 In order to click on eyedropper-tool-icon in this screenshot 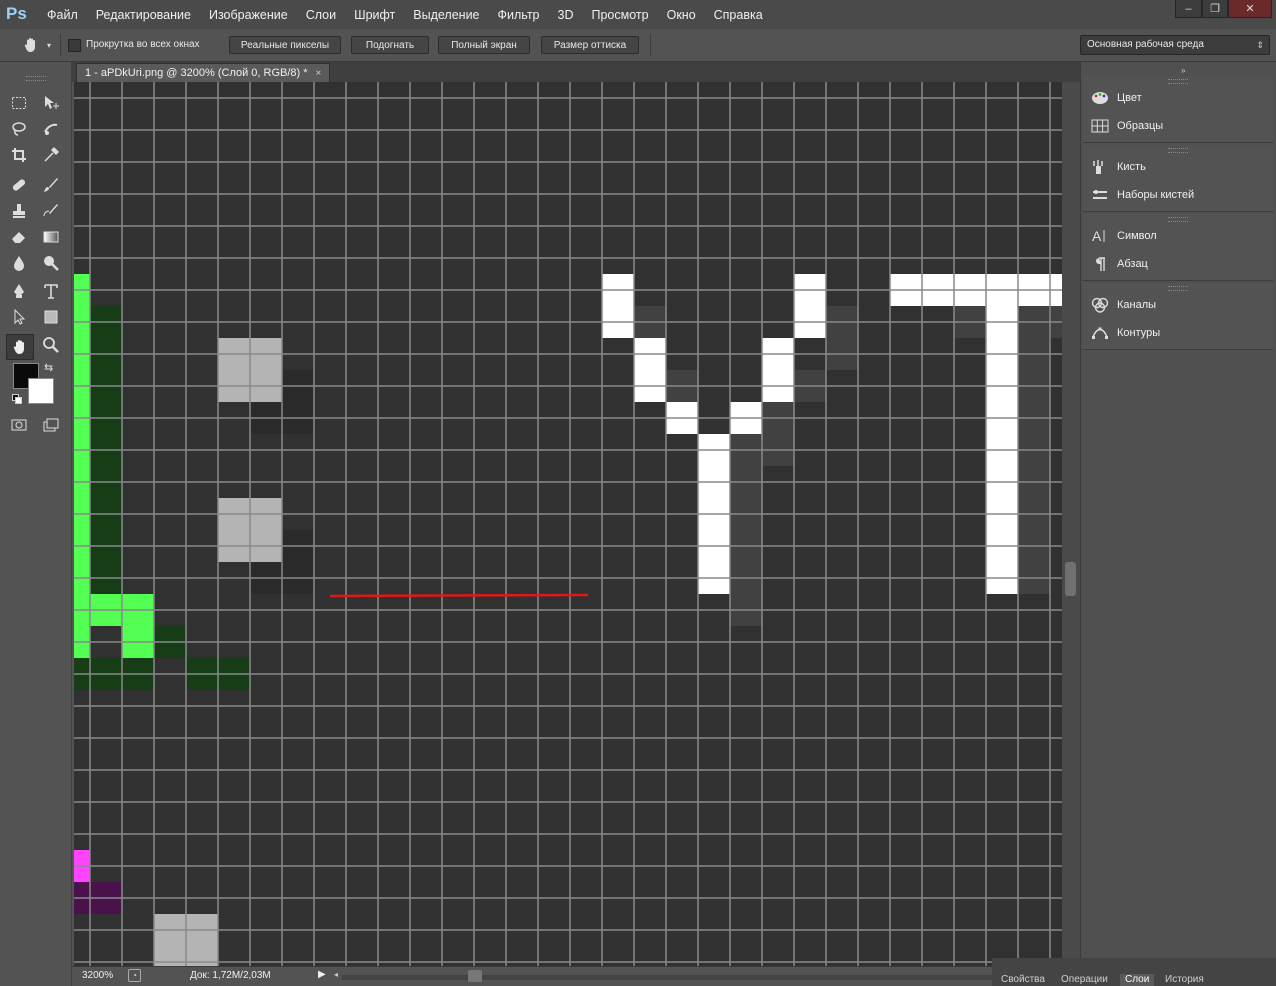, I will do `click(51, 155)`.